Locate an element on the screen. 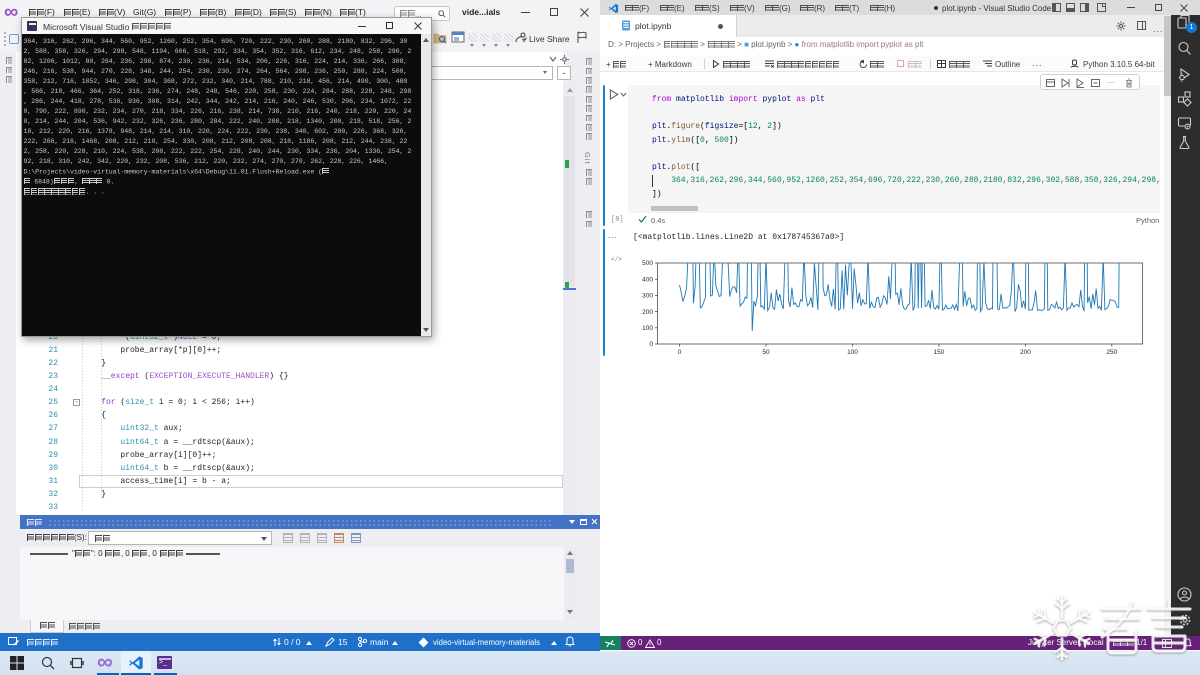  svg-text: 300 is located at coordinates (647, 296).